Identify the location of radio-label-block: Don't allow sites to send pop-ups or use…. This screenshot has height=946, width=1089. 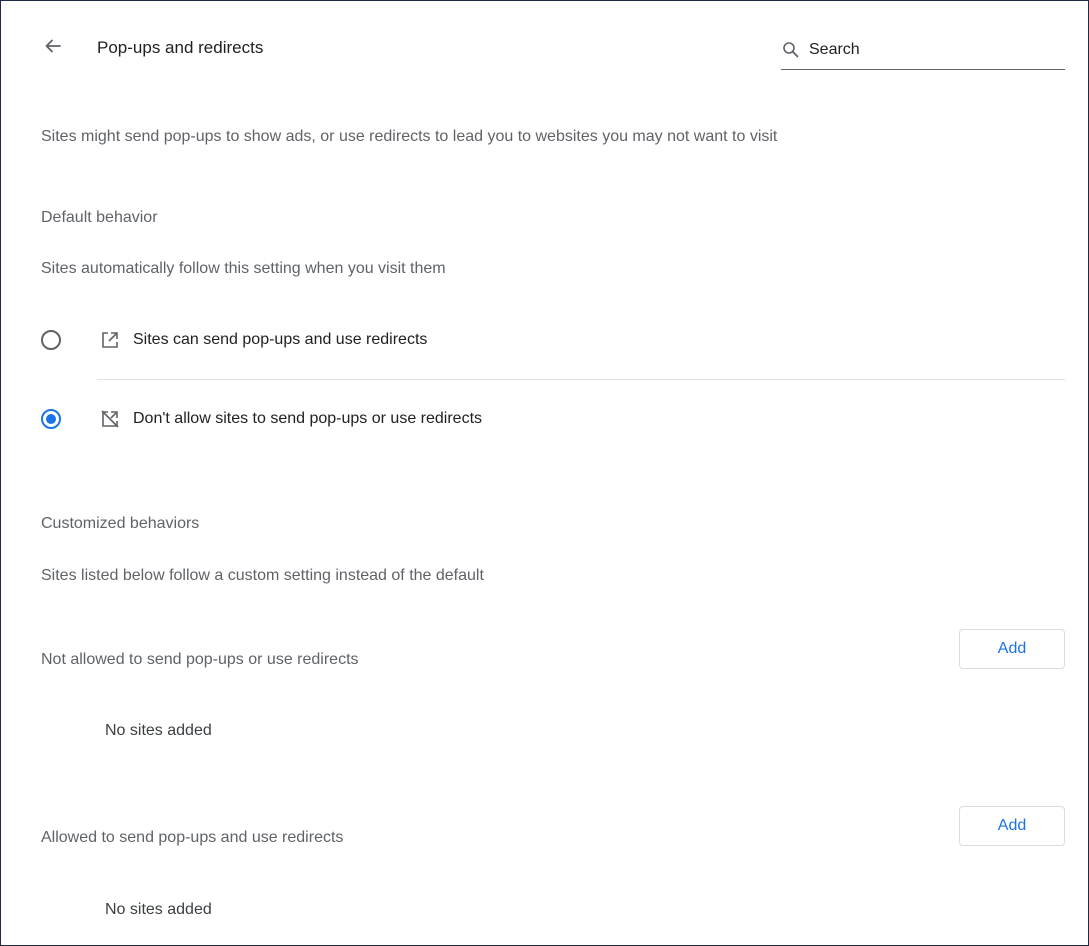
(308, 418).